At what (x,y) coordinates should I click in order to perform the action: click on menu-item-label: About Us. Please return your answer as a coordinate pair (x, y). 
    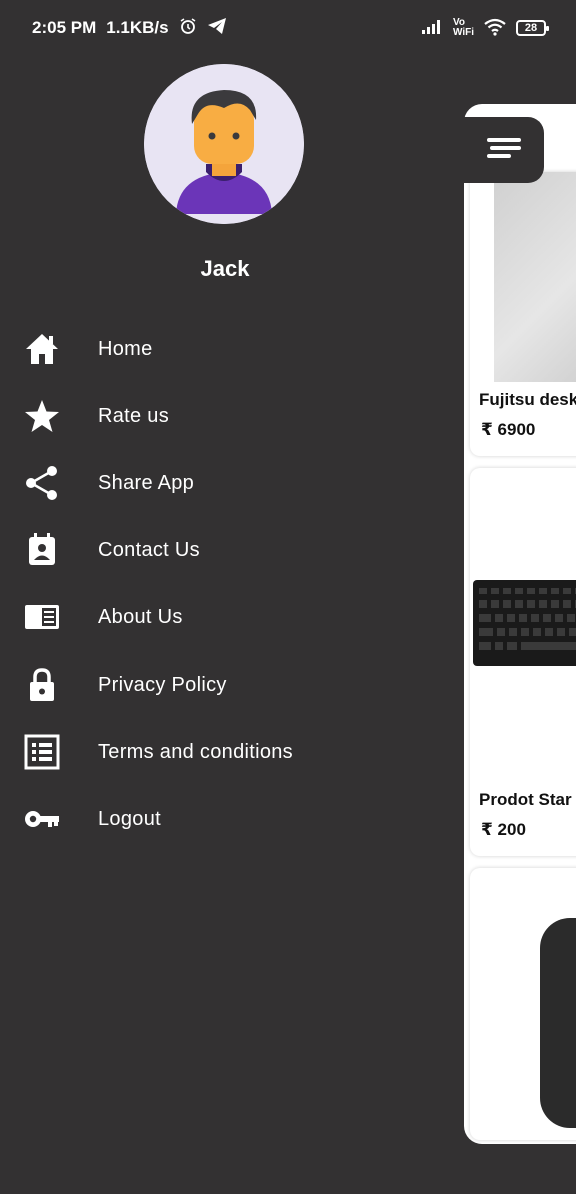
    Looking at the image, I should click on (140, 616).